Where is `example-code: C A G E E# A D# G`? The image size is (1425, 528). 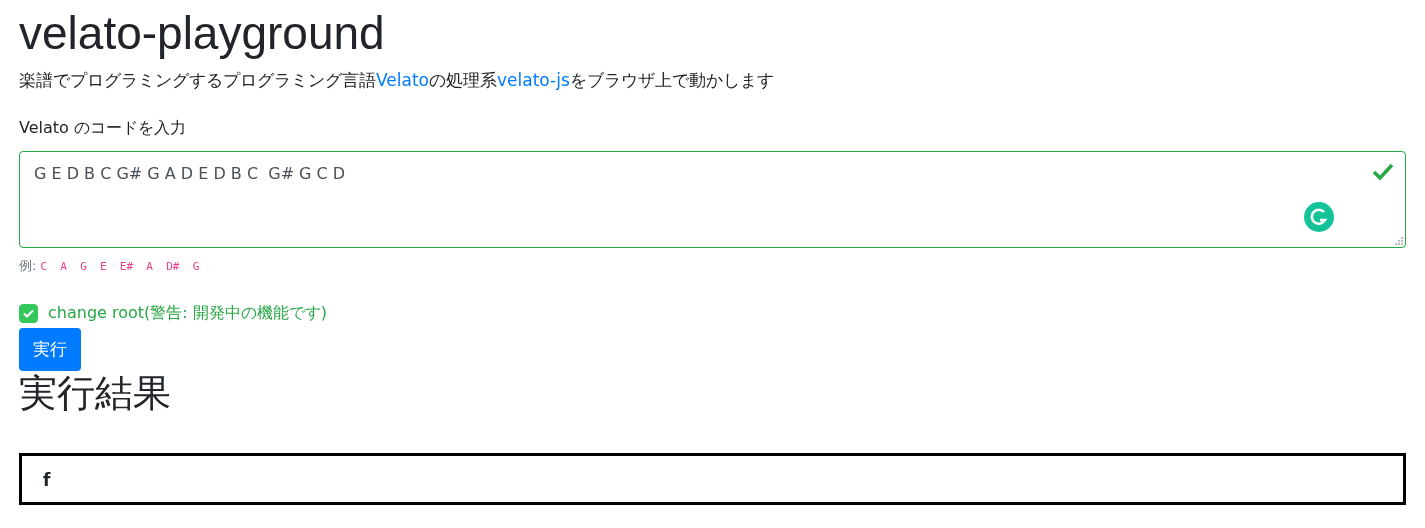
example-code: C A G E E# A D# G is located at coordinates (120, 267).